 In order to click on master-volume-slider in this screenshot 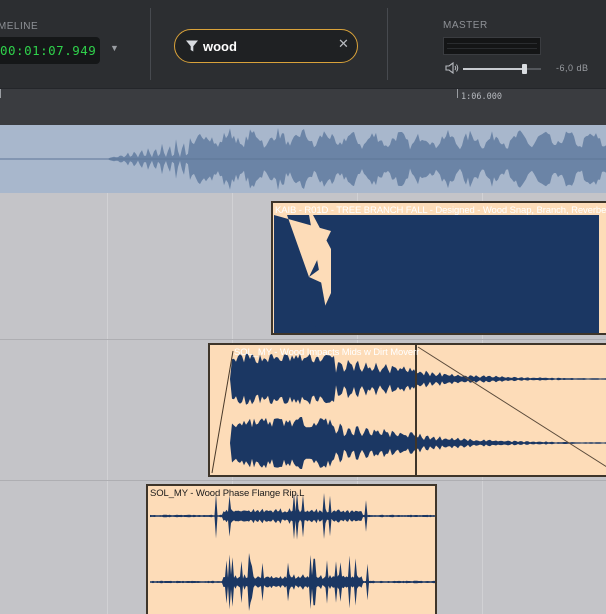, I will do `click(502, 69)`.